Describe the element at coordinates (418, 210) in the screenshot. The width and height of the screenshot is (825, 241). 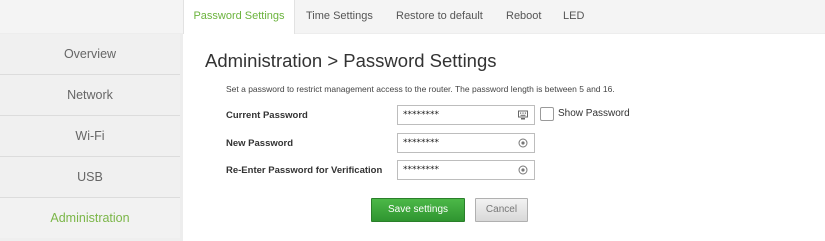
I see `save-settings-button: Save settings` at that location.